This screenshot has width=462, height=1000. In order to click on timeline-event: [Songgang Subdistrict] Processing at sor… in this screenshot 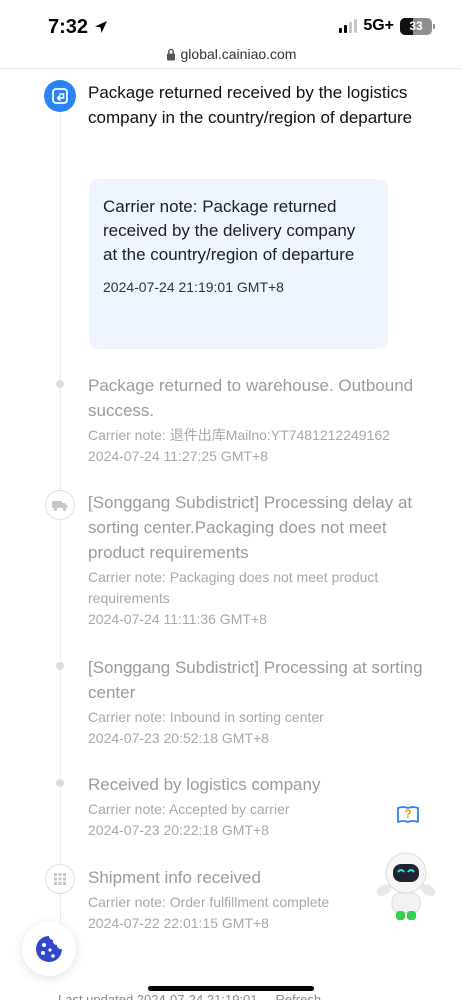, I will do `click(258, 702)`.